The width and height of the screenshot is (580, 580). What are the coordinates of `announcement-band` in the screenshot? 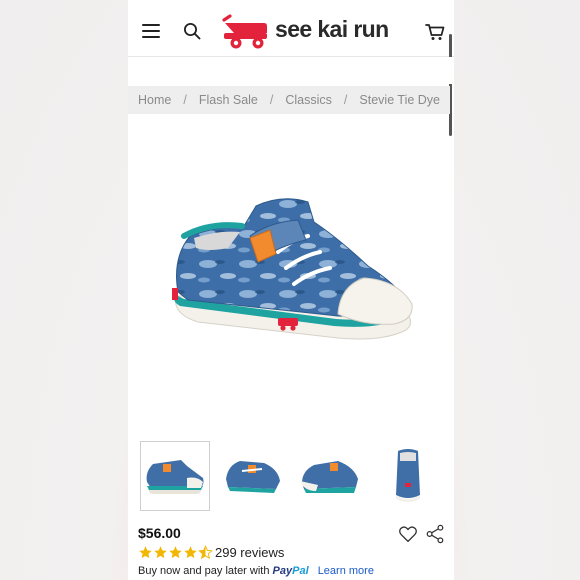 It's located at (291, 70).